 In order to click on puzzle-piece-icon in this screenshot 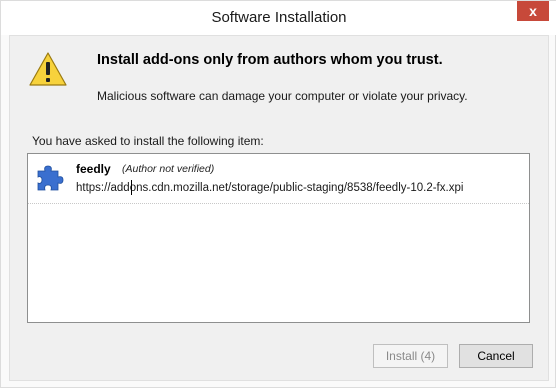, I will do `click(50, 178)`.